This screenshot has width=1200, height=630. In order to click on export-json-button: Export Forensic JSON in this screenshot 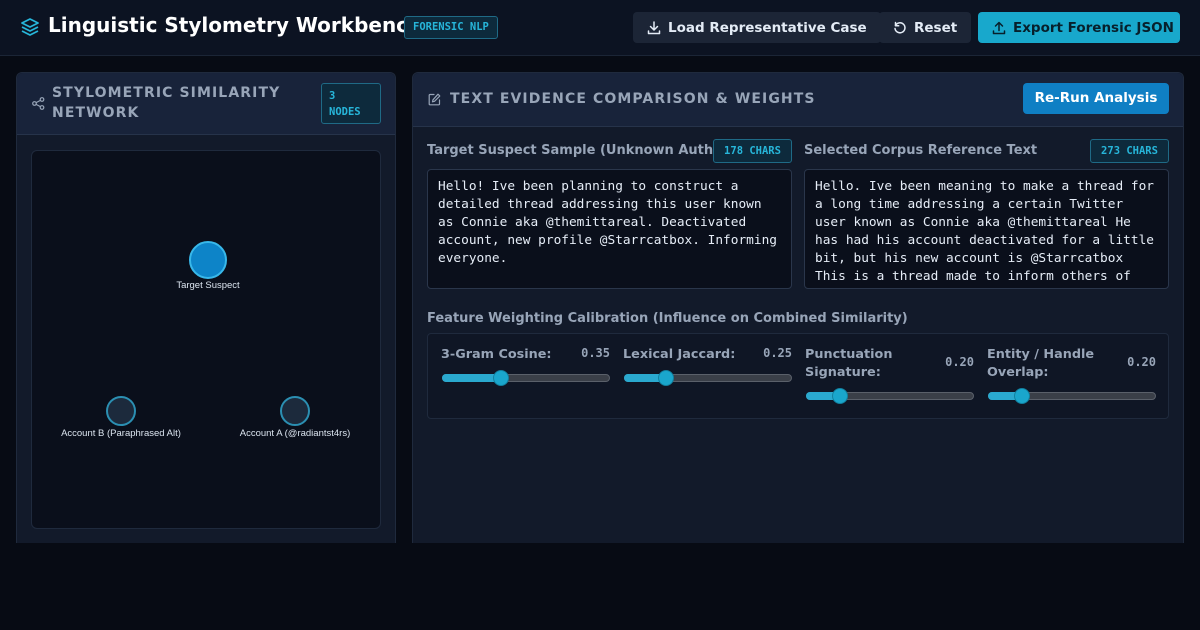, I will do `click(1079, 27)`.